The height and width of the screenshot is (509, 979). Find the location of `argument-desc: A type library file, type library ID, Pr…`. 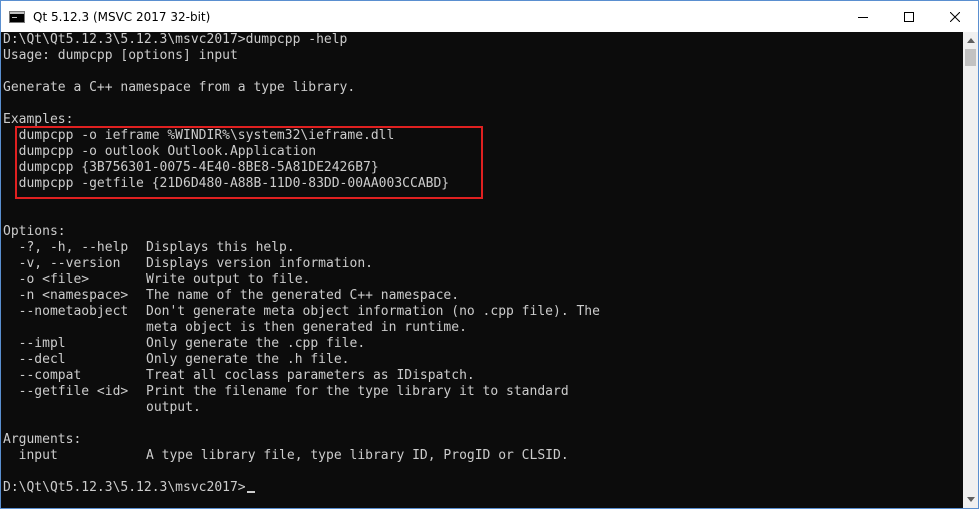

argument-desc: A type library file, type library ID, Pr… is located at coordinates (357, 455).